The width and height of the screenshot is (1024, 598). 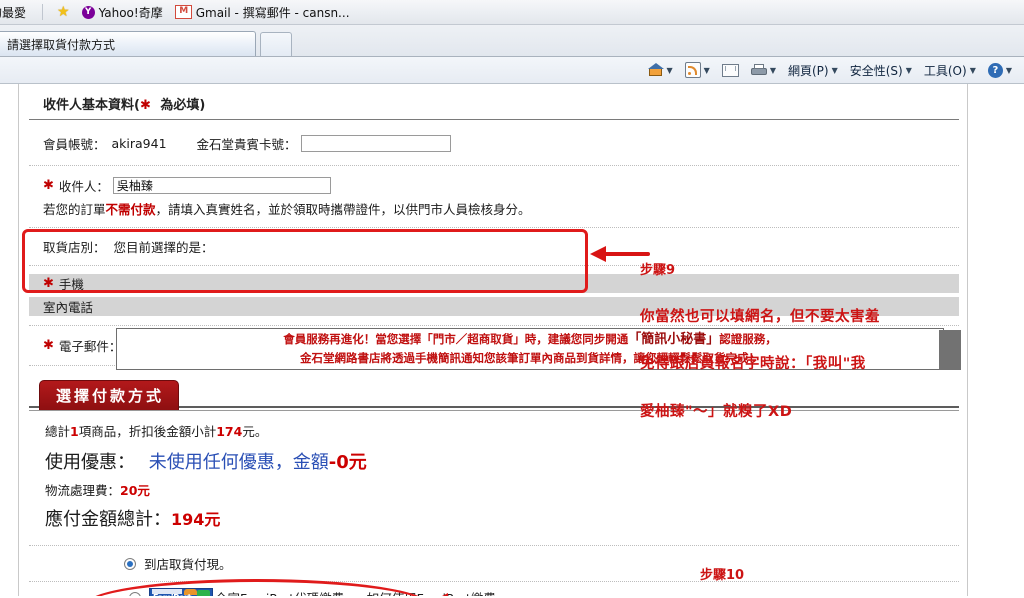 What do you see at coordinates (716, 412) in the screenshot?
I see `annotation-step9-line3: 愛柚臻"～」就糗了XD` at bounding box center [716, 412].